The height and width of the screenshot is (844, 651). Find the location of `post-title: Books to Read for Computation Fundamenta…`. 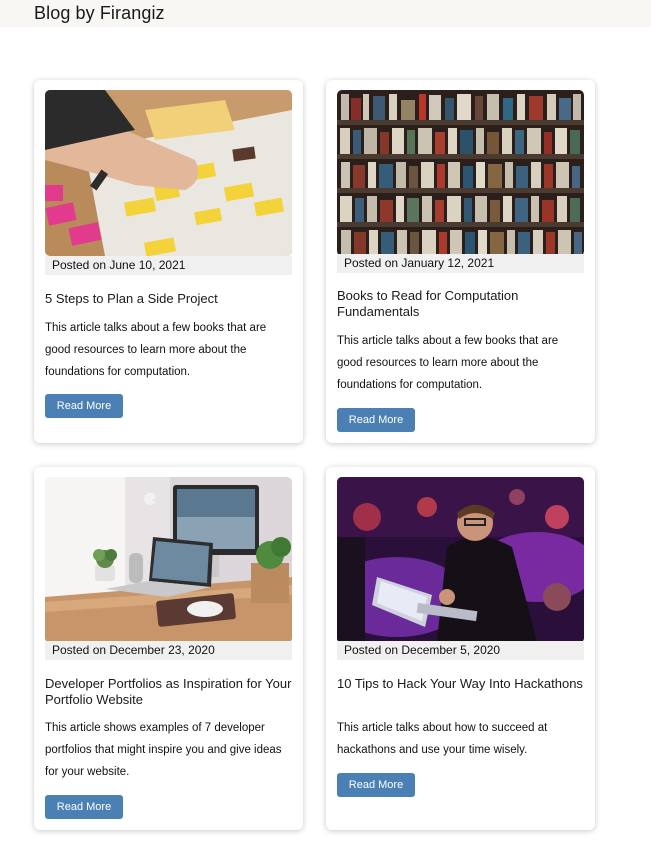

post-title: Books to Read for Computation Fundamenta… is located at coordinates (461, 304).